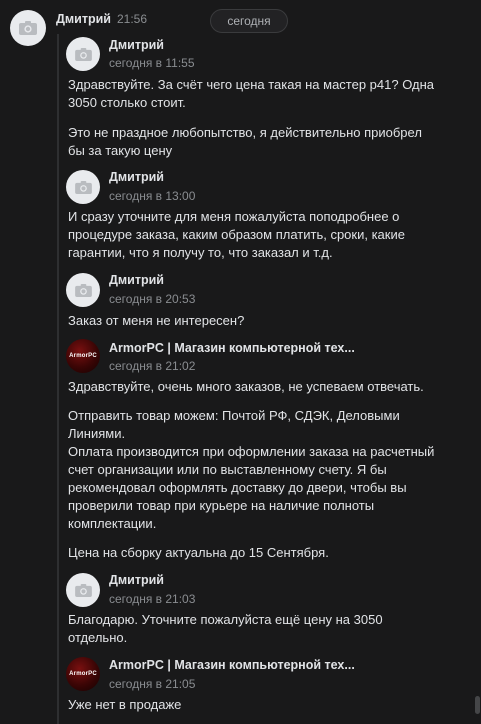 This screenshot has height=724, width=481. I want to click on scrollbar-thumb, so click(477, 705).